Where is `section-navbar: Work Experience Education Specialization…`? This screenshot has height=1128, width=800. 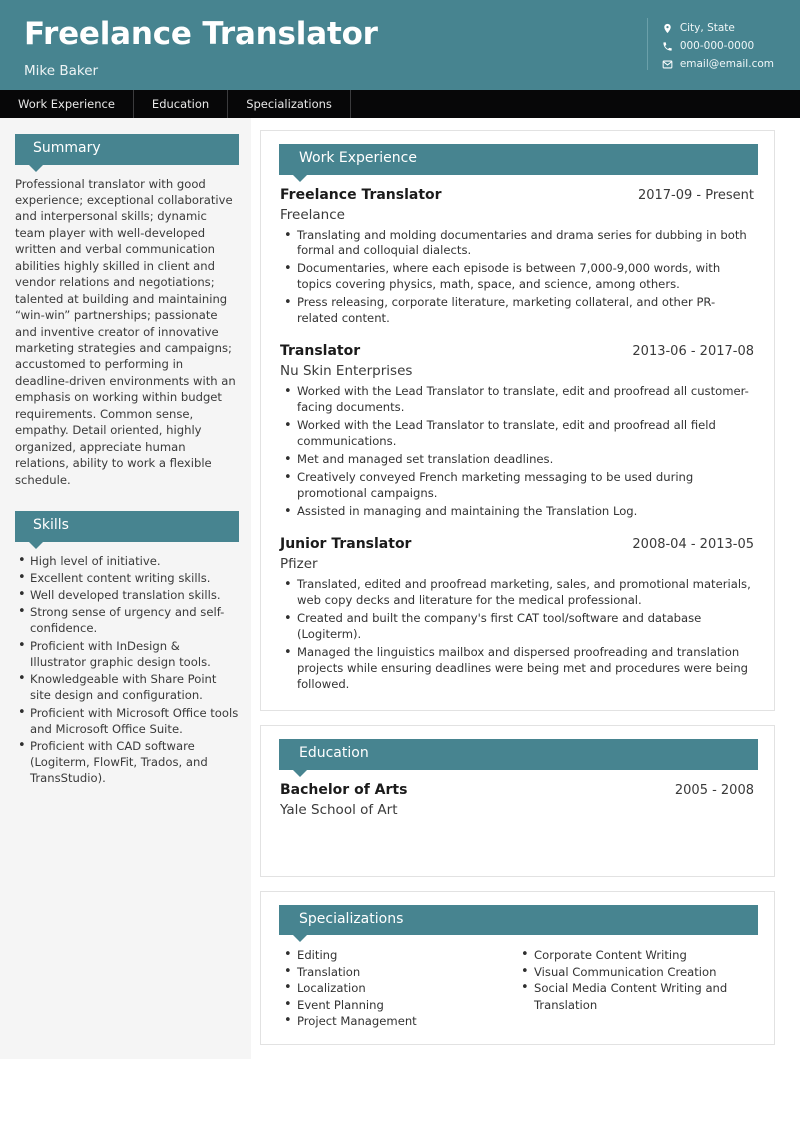 section-navbar: Work Experience Education Specialization… is located at coordinates (400, 104).